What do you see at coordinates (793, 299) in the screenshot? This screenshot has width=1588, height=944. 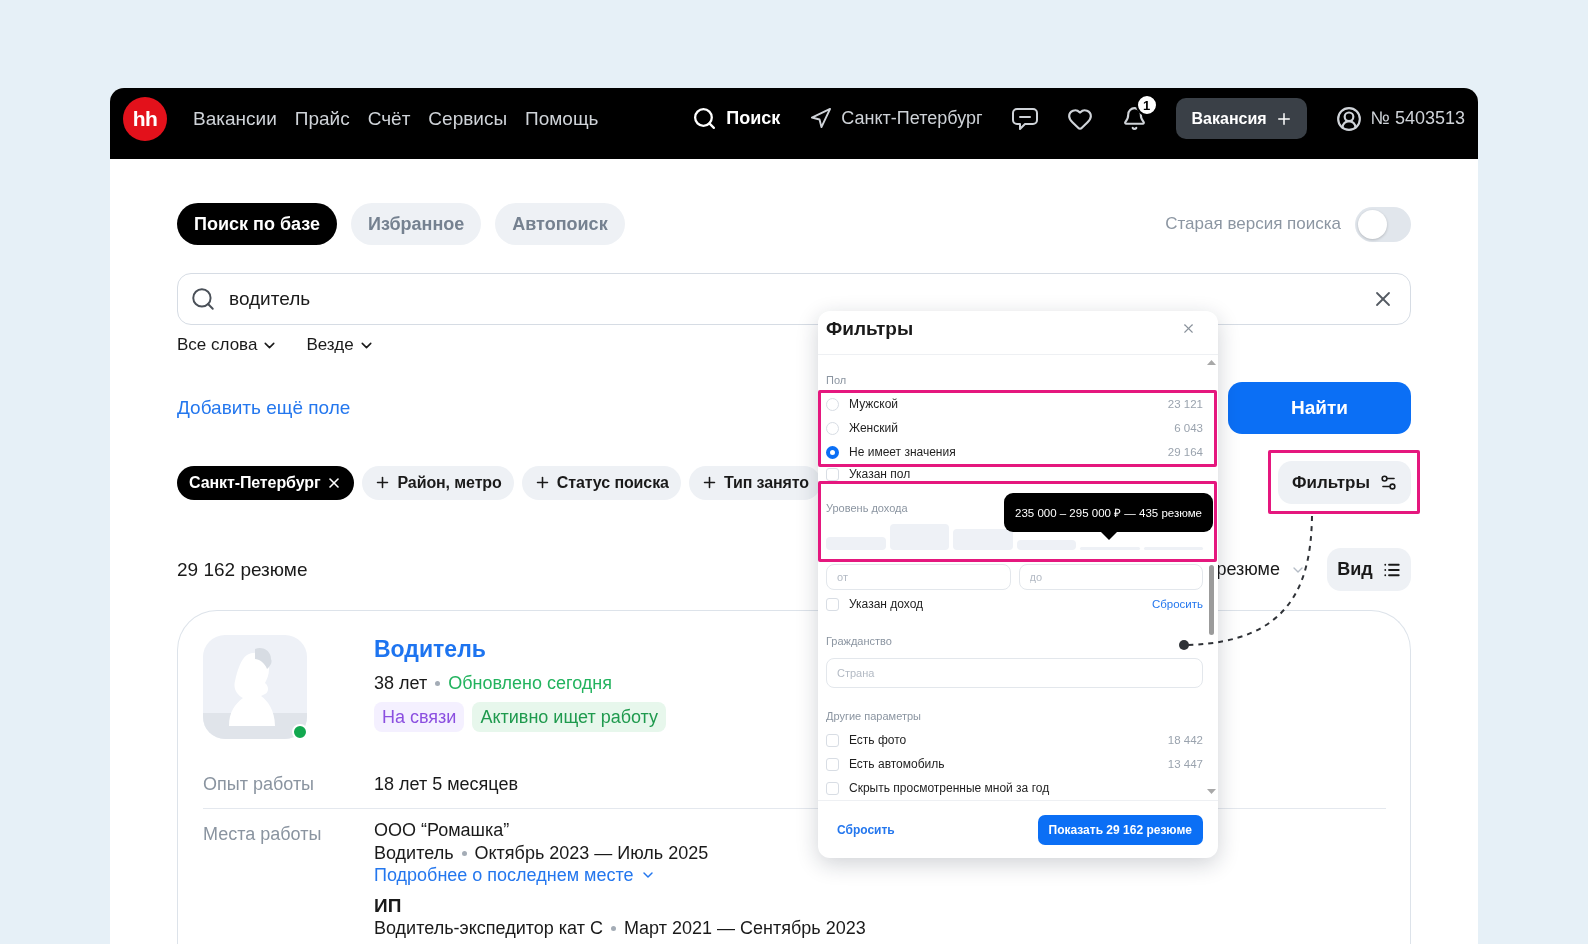 I see `search-input: водитель` at bounding box center [793, 299].